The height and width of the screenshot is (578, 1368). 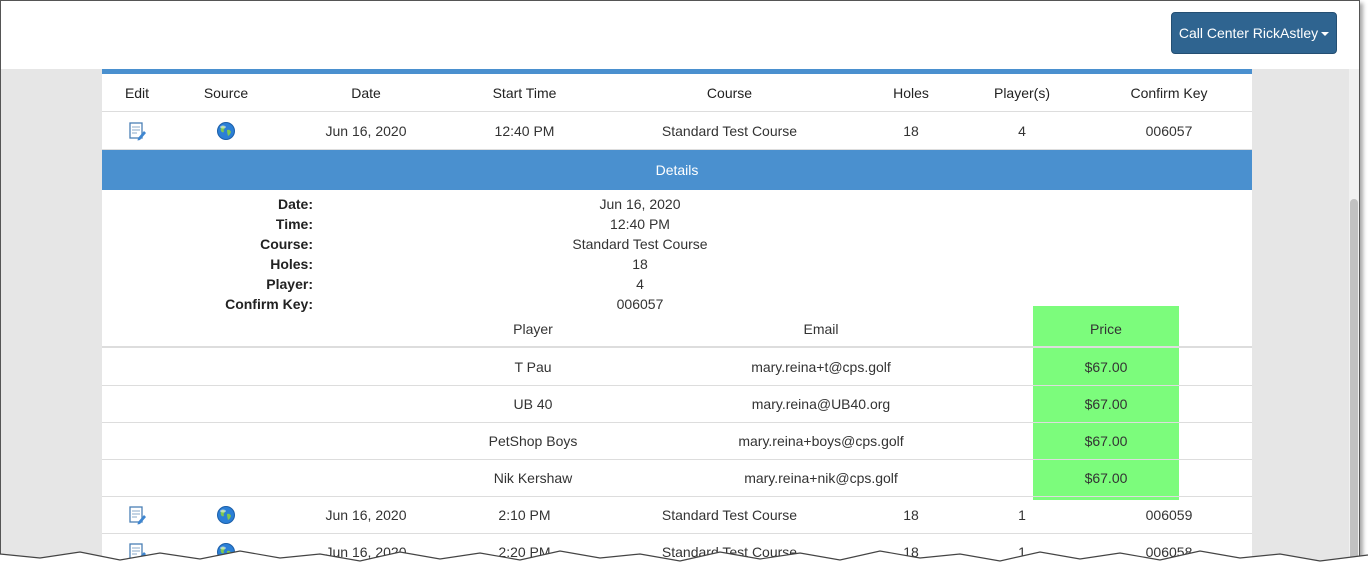 What do you see at coordinates (640, 224) in the screenshot?
I see `detail-value-time: 12:40 PM` at bounding box center [640, 224].